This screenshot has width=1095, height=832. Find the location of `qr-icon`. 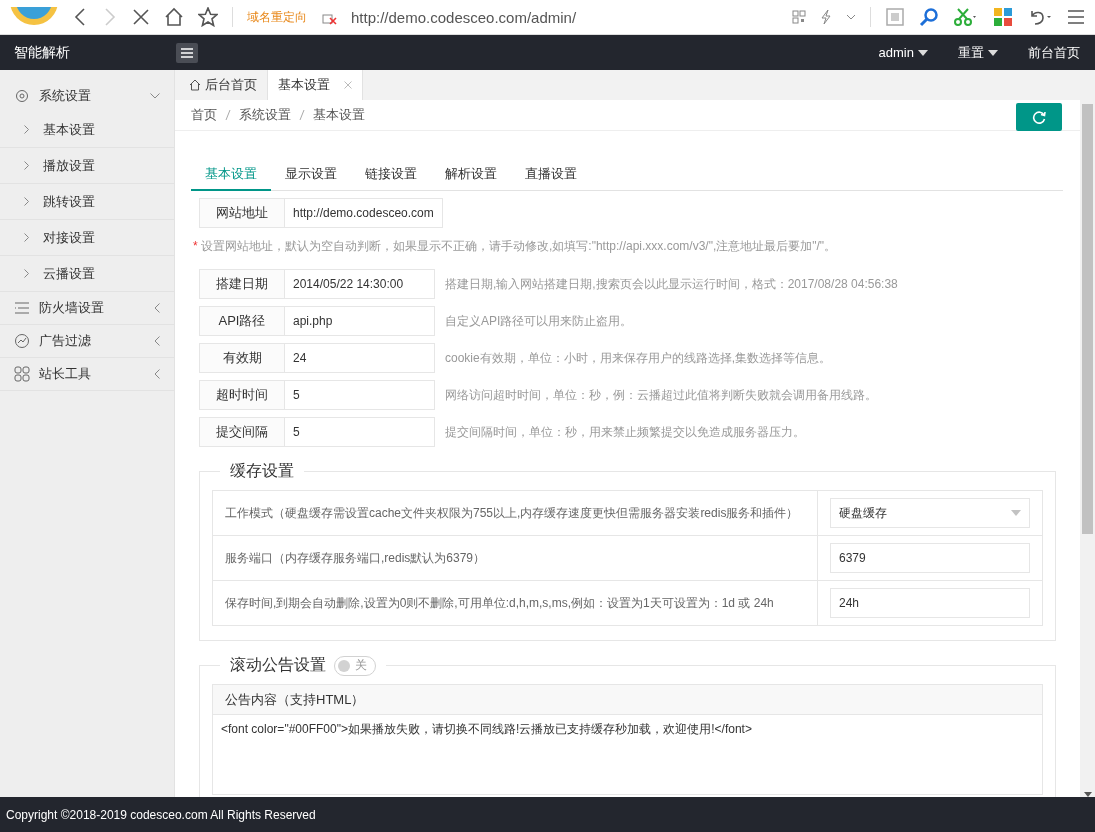

qr-icon is located at coordinates (799, 17).